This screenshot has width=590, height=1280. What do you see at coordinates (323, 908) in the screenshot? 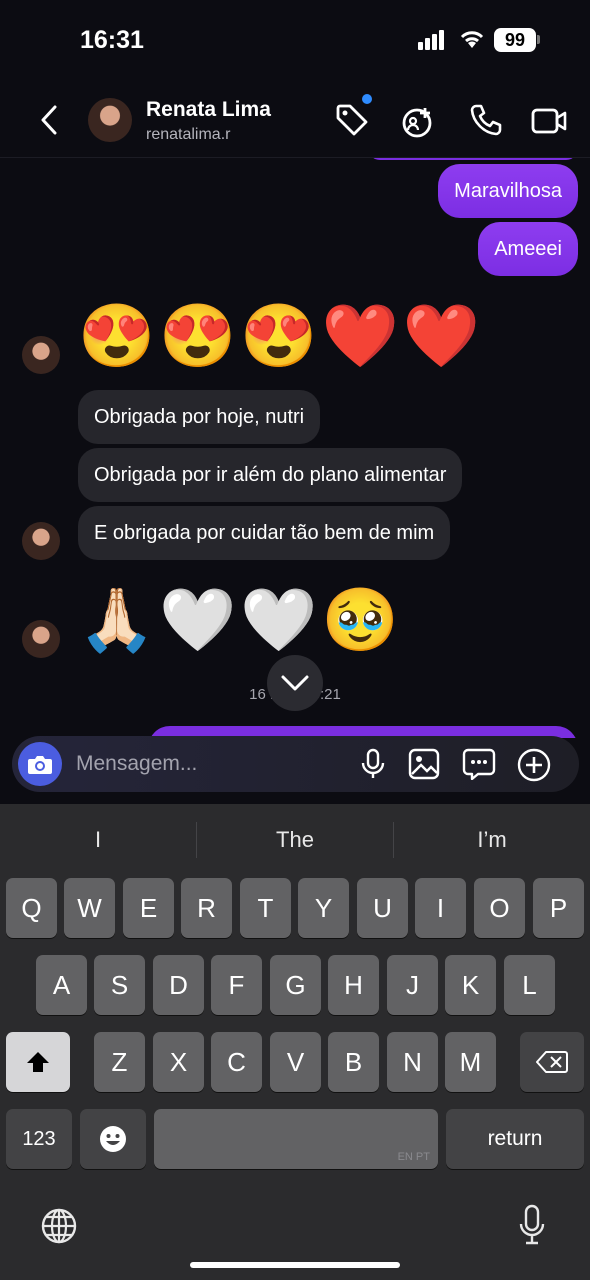
I see `key-y: Y` at bounding box center [323, 908].